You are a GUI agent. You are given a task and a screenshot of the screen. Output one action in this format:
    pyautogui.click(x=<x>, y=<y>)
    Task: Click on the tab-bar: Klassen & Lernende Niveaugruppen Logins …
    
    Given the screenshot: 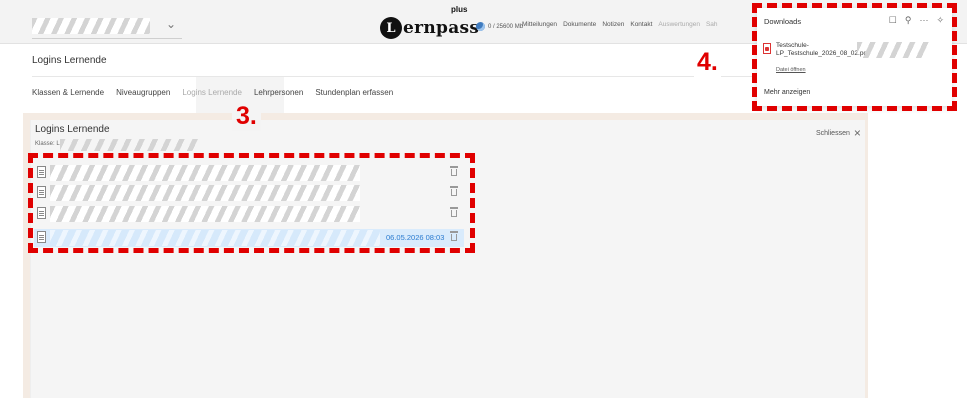 What is the action you would take?
    pyautogui.click(x=212, y=92)
    